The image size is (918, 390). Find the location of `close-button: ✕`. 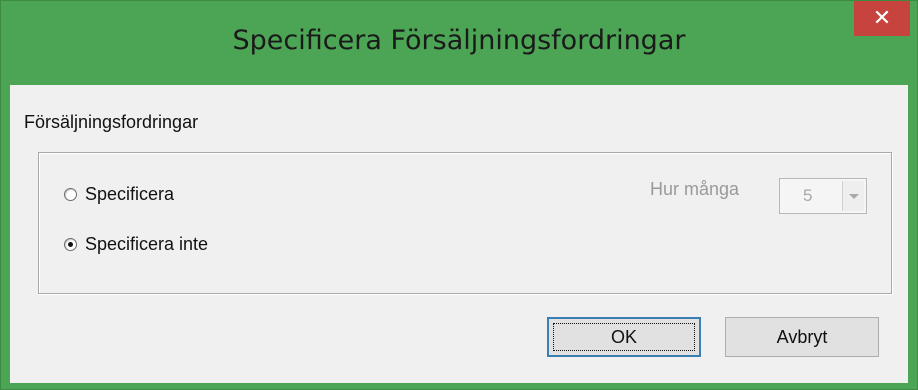

close-button: ✕ is located at coordinates (882, 18).